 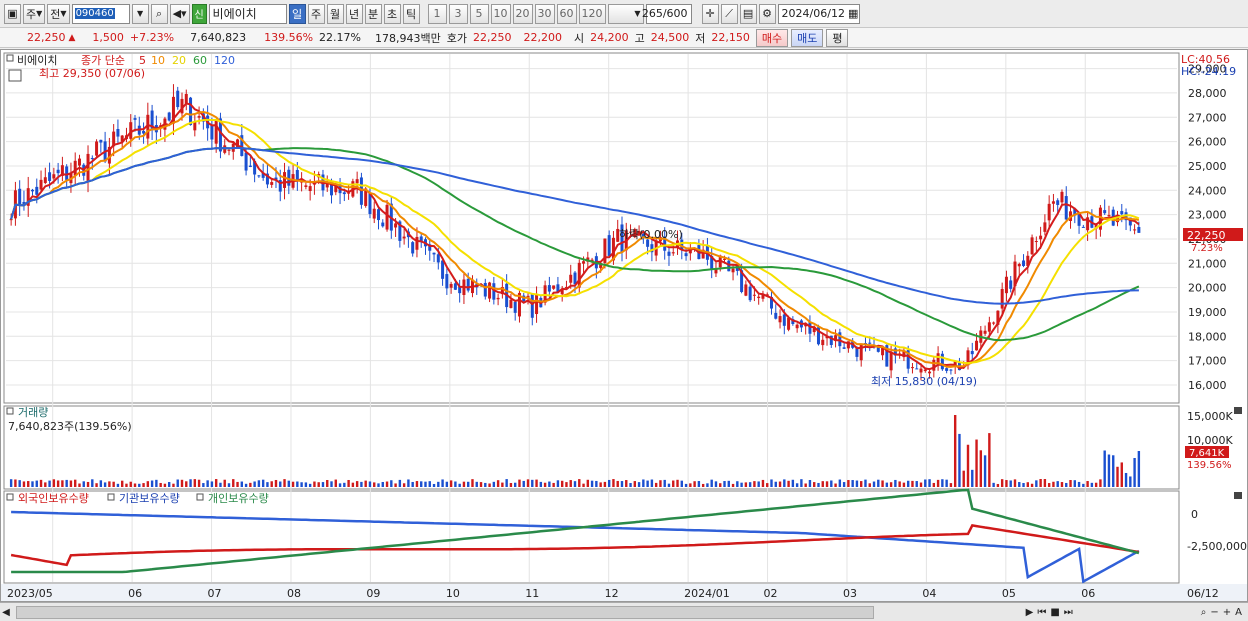 I want to click on zoom-out-icon: −, so click(x=1214, y=612).